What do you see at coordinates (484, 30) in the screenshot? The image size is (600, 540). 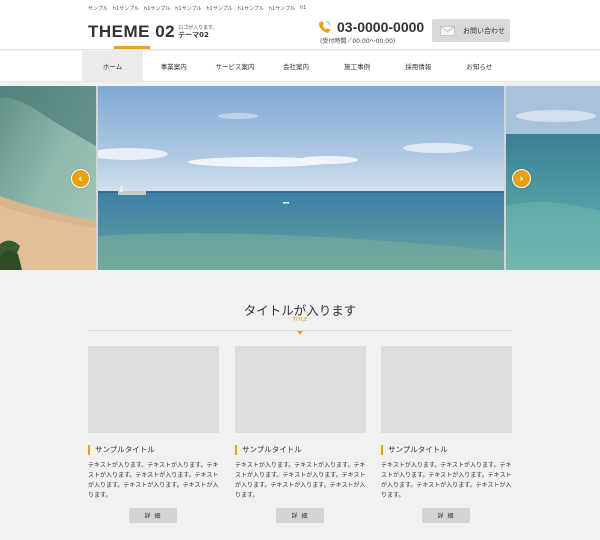 I see `contact-button-label: お問い合わせ` at bounding box center [484, 30].